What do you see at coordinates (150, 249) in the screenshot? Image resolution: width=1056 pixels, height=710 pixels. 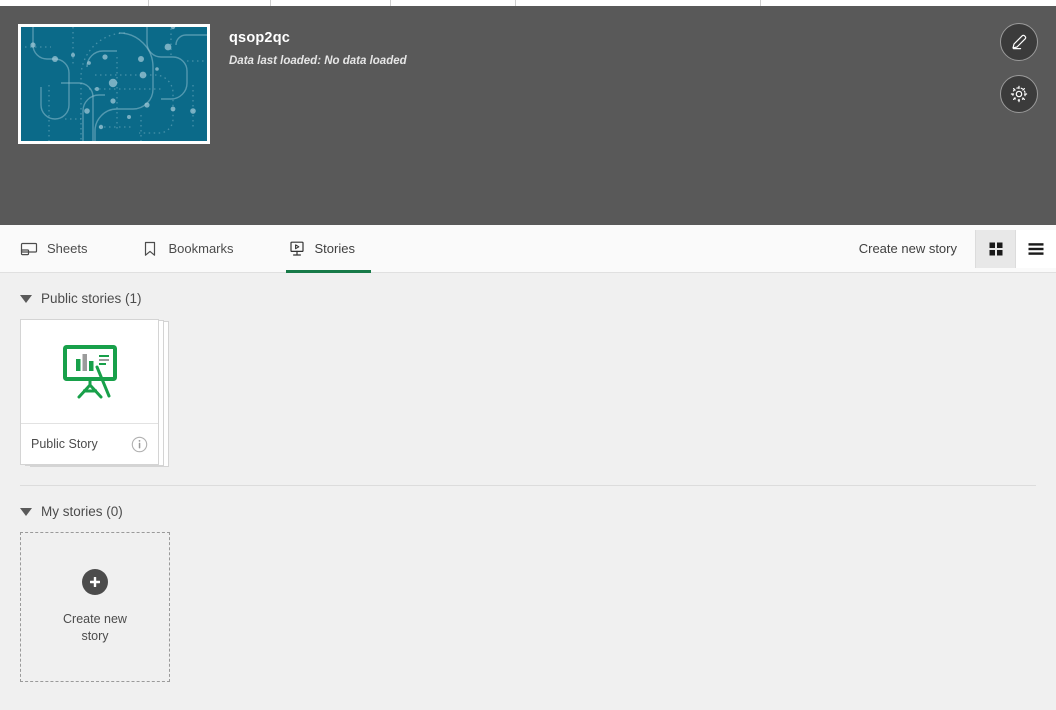 I see `bookmark-icon` at bounding box center [150, 249].